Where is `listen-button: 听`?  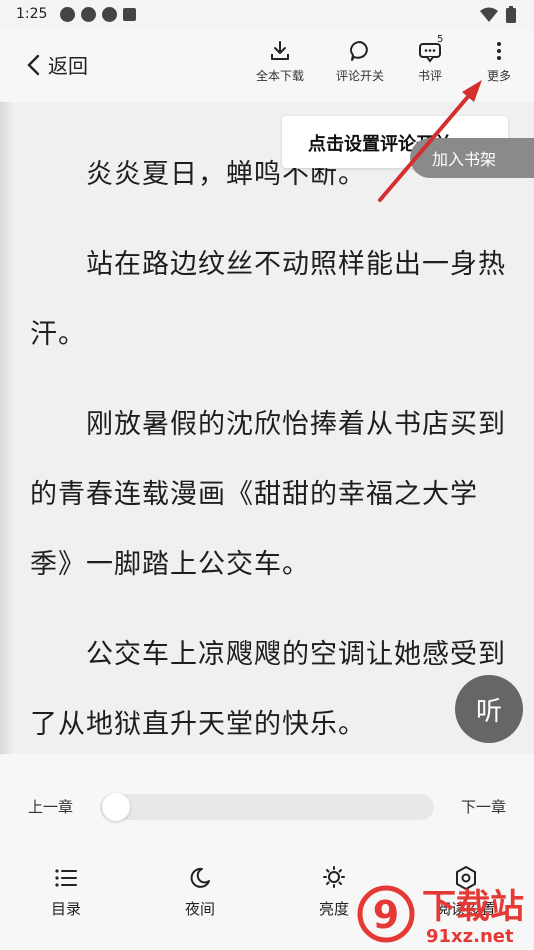
listen-button: 听 is located at coordinates (489, 709).